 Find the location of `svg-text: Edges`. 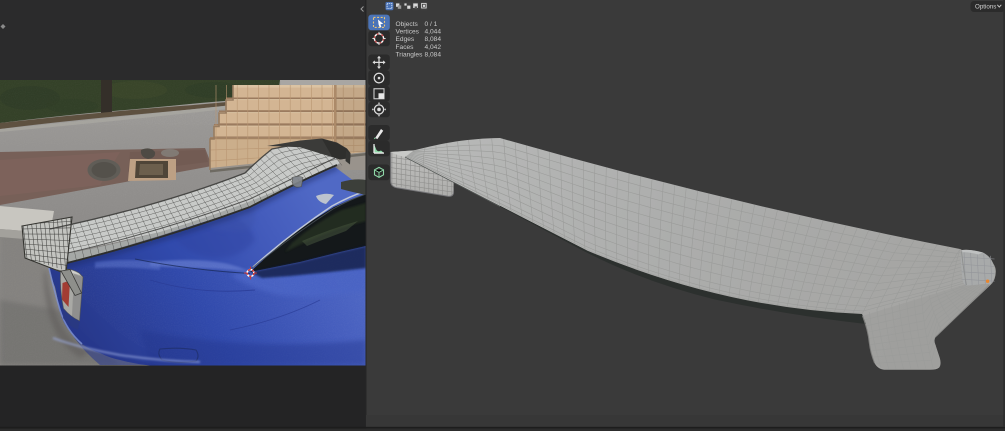

svg-text: Edges is located at coordinates (405, 39).